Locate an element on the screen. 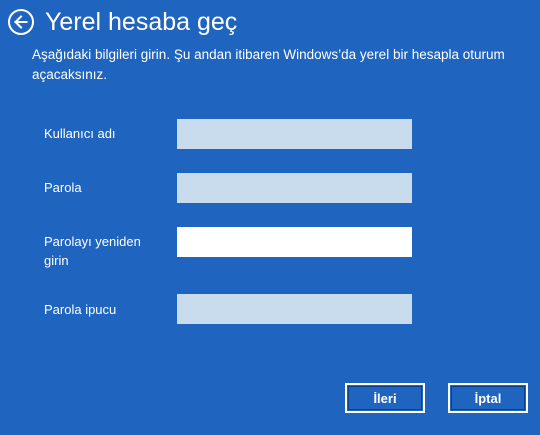 This screenshot has height=435, width=540. username-input is located at coordinates (294, 134).